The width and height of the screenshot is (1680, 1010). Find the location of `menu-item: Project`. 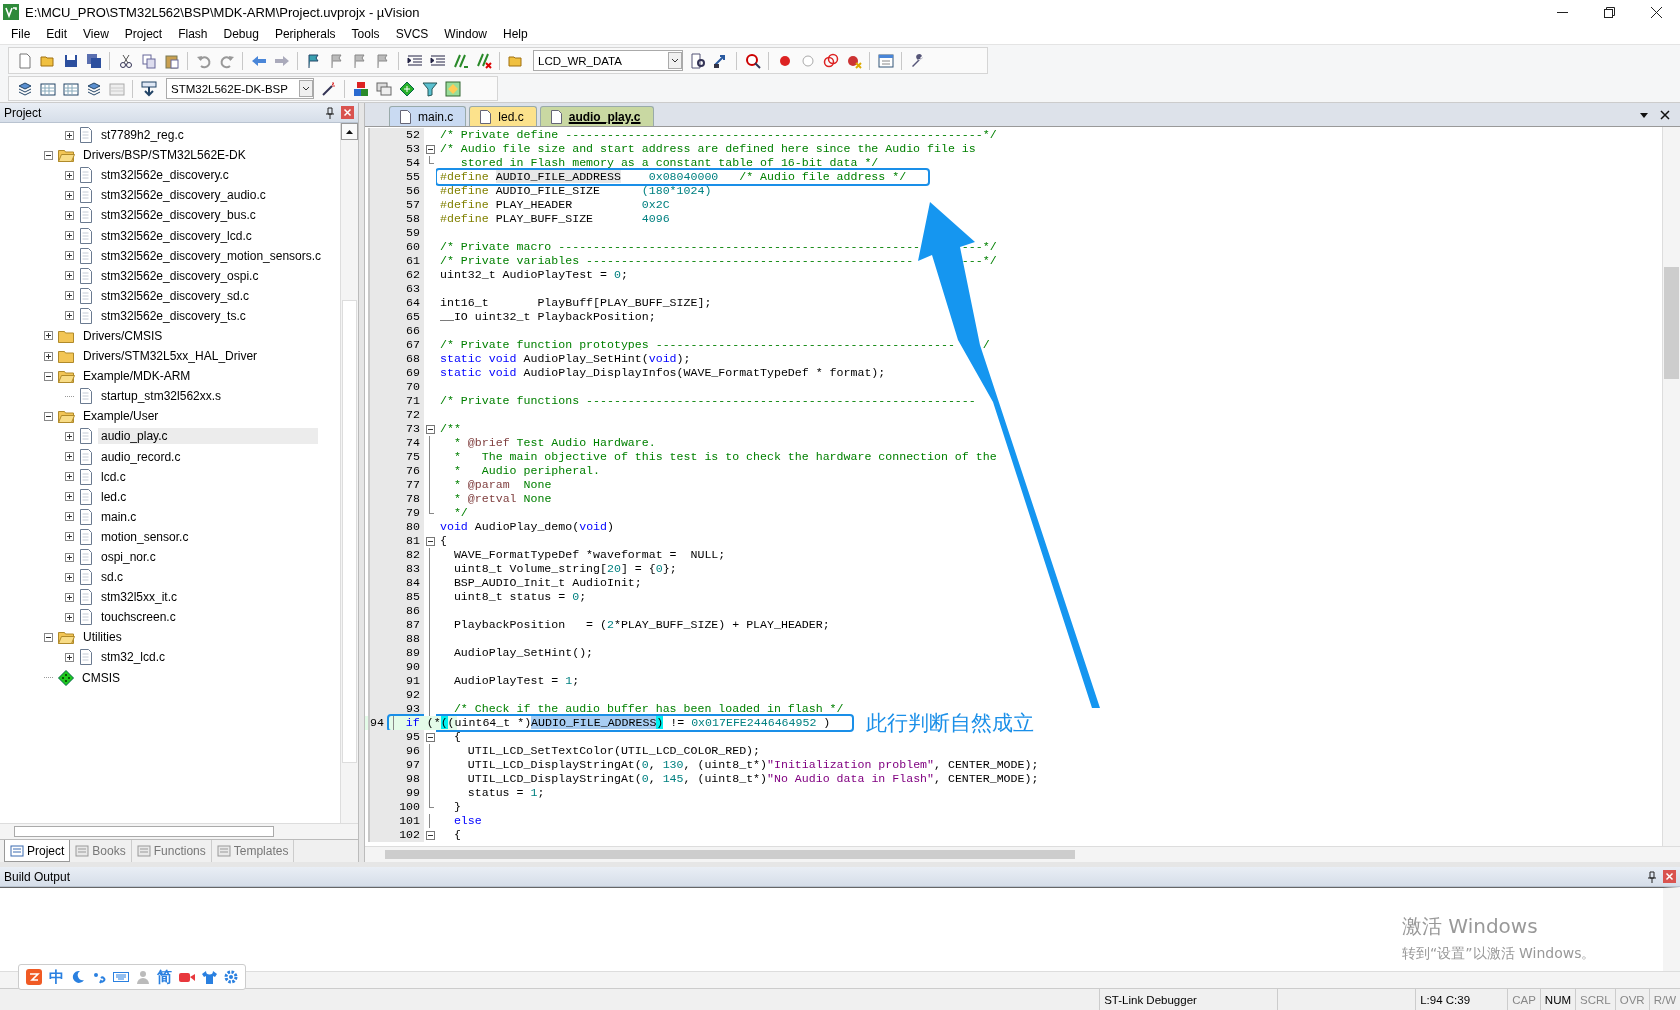

menu-item: Project is located at coordinates (143, 34).